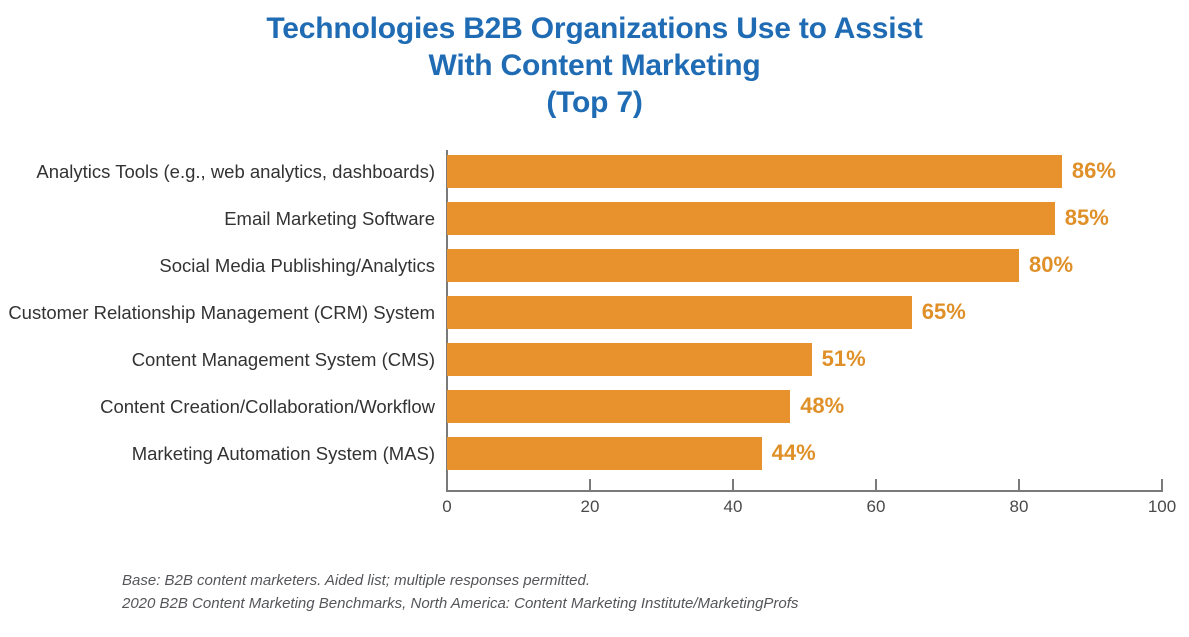 The width and height of the screenshot is (1189, 637). I want to click on x-axis-tick-label: 20, so click(590, 506).